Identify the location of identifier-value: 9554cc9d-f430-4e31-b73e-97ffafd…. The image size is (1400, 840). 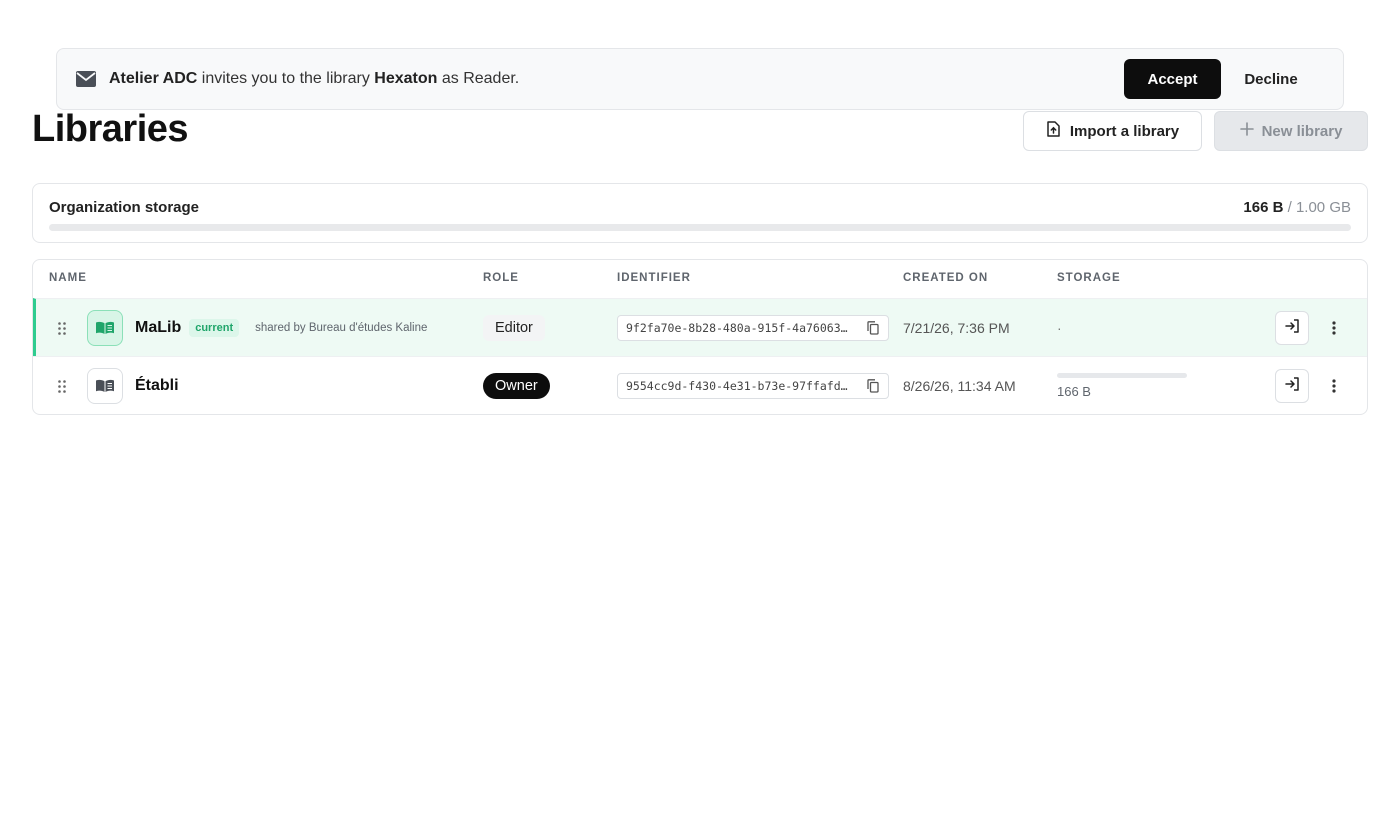
(737, 386).